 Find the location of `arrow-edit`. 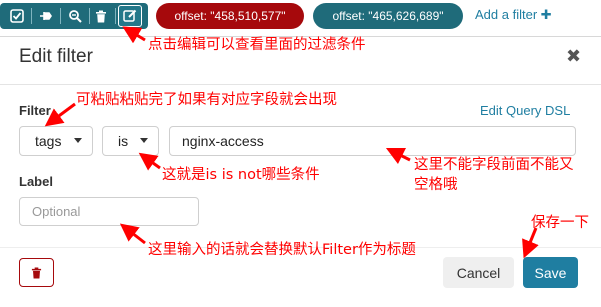

arrow-edit is located at coordinates (134, 35).